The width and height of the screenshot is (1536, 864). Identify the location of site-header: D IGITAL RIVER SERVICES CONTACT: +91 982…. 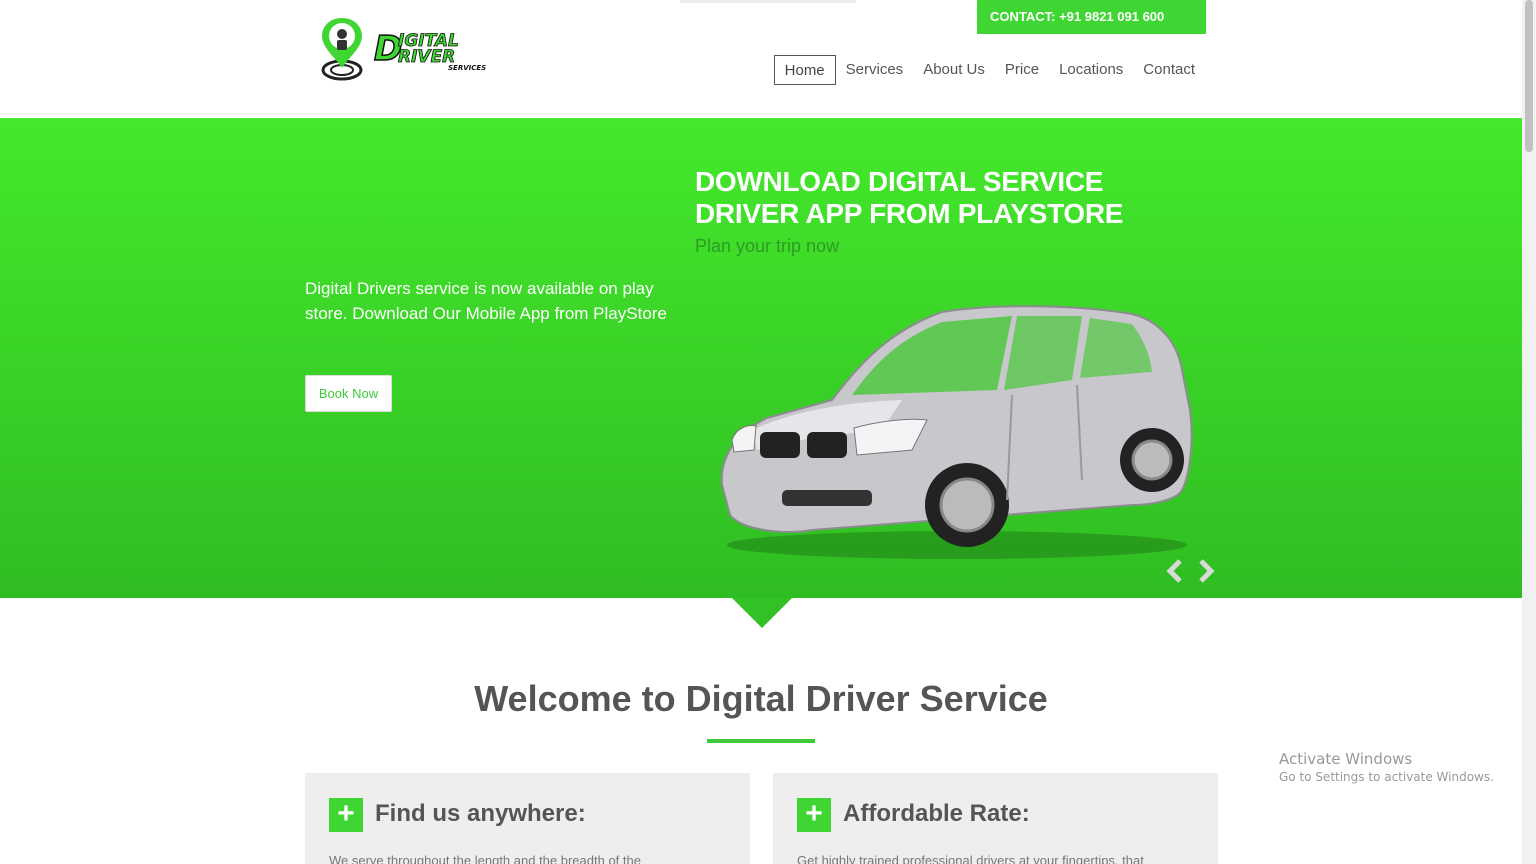
(761, 59).